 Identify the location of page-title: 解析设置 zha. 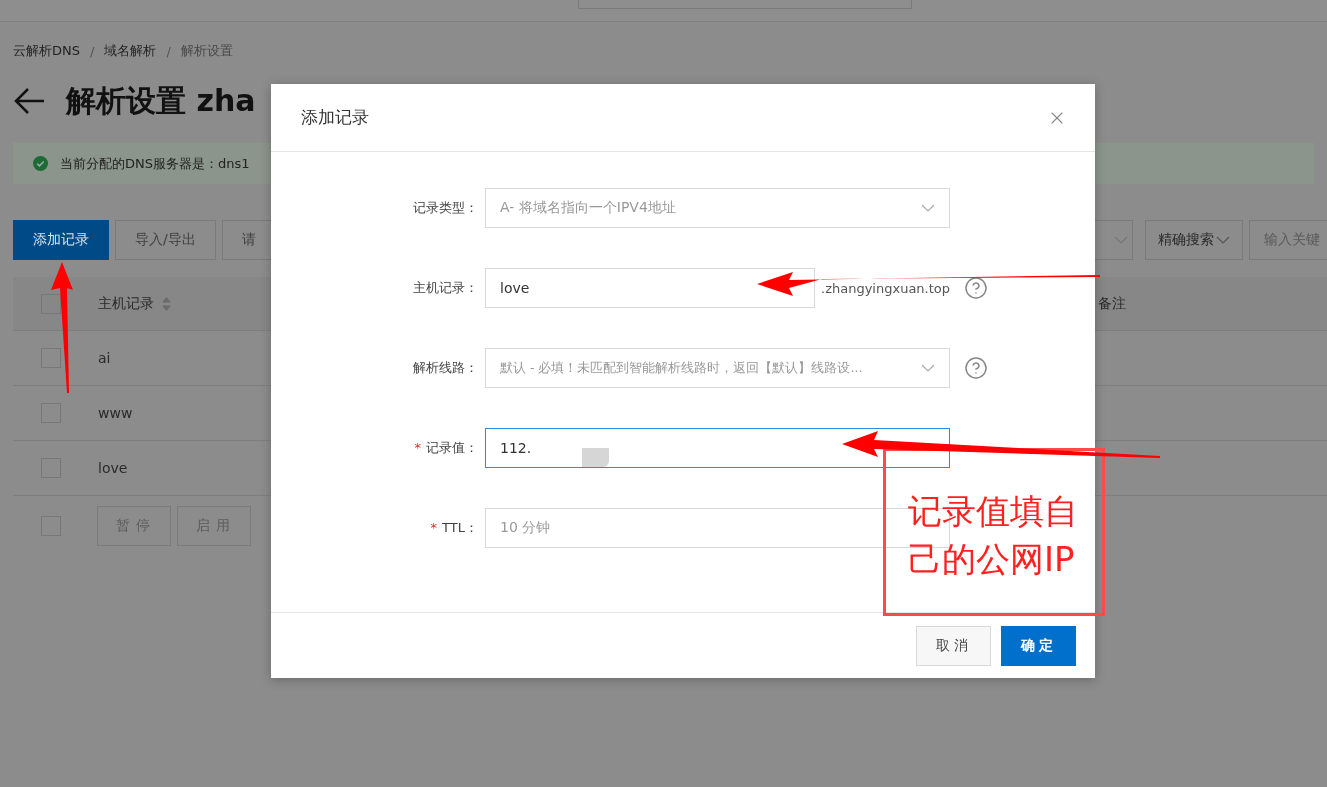
(161, 100).